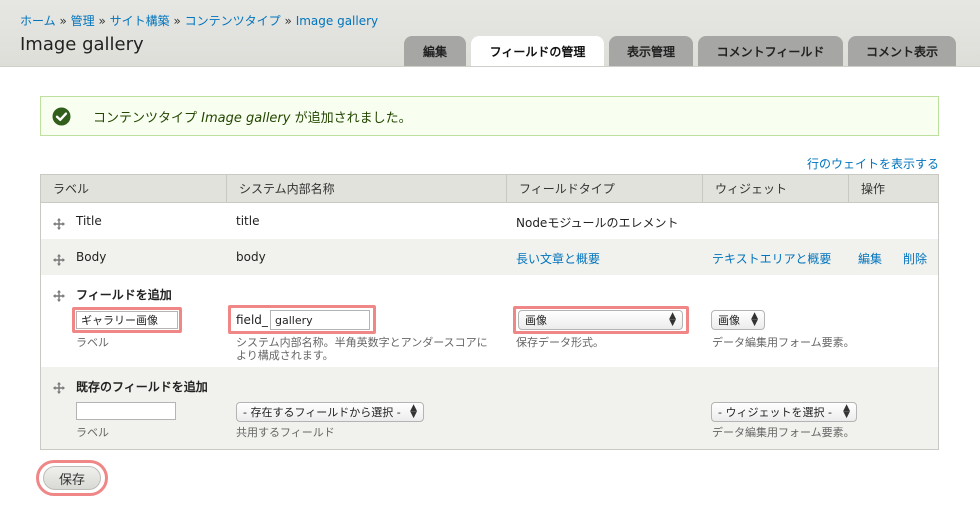 The image size is (980, 532). What do you see at coordinates (651, 51) in the screenshot?
I see `tab-manage-display: 表示管理` at bounding box center [651, 51].